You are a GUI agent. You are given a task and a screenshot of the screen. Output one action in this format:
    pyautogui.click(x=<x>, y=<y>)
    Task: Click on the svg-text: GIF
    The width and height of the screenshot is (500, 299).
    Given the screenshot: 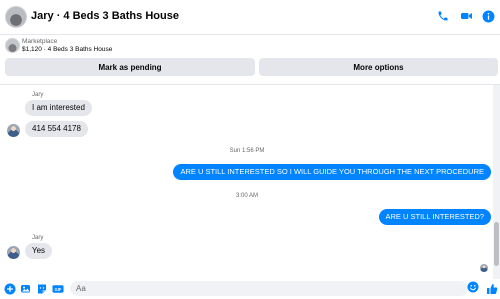 What is the action you would take?
    pyautogui.click(x=58, y=289)
    